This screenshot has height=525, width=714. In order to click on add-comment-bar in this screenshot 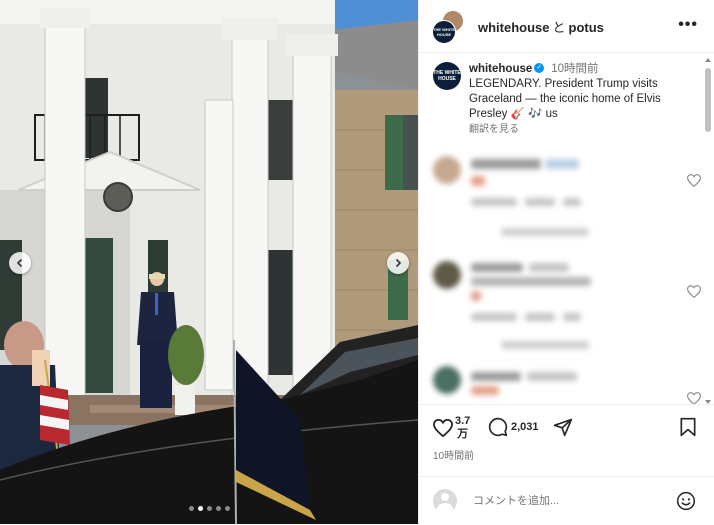, I will do `click(566, 500)`.